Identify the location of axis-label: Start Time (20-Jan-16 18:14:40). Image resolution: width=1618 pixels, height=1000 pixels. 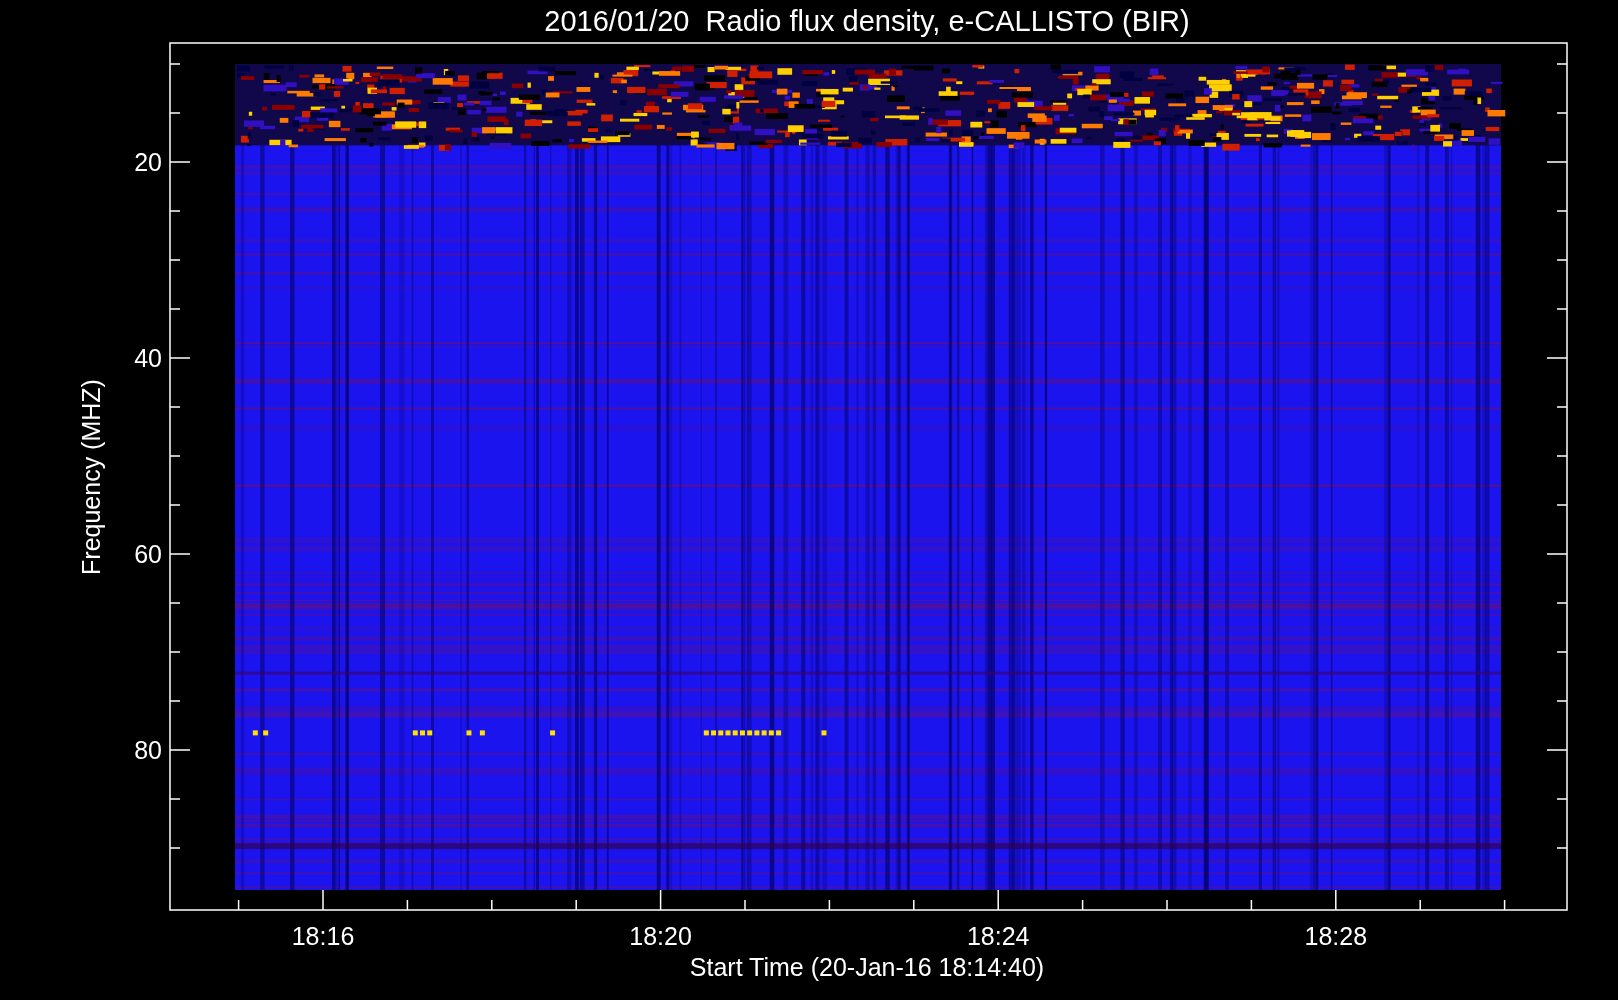
(867, 967).